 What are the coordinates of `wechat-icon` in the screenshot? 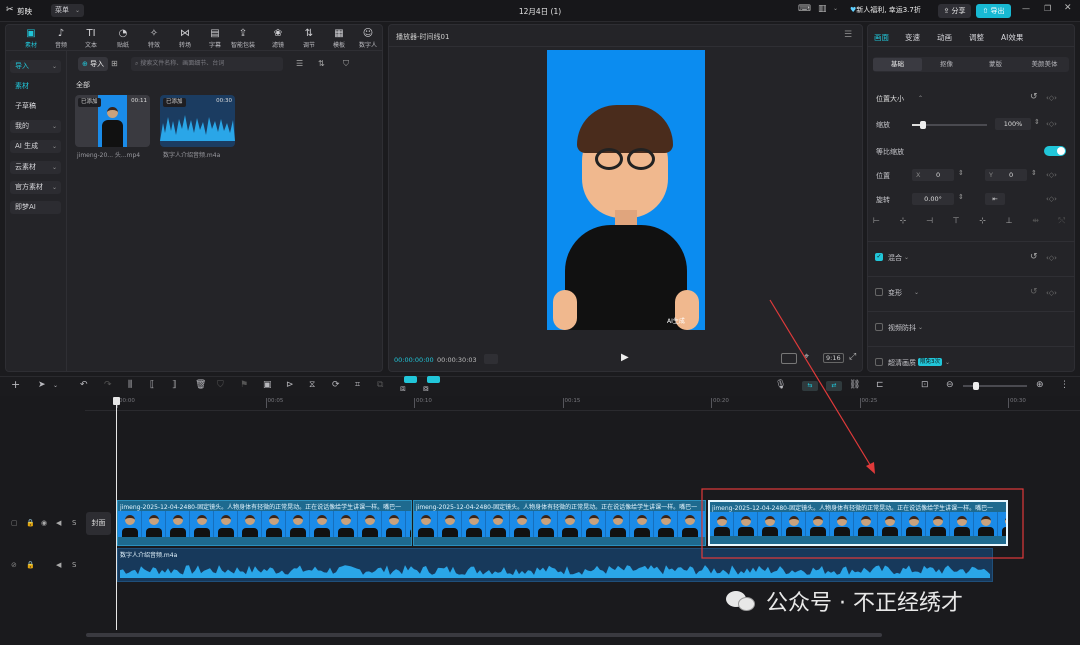 It's located at (741, 601).